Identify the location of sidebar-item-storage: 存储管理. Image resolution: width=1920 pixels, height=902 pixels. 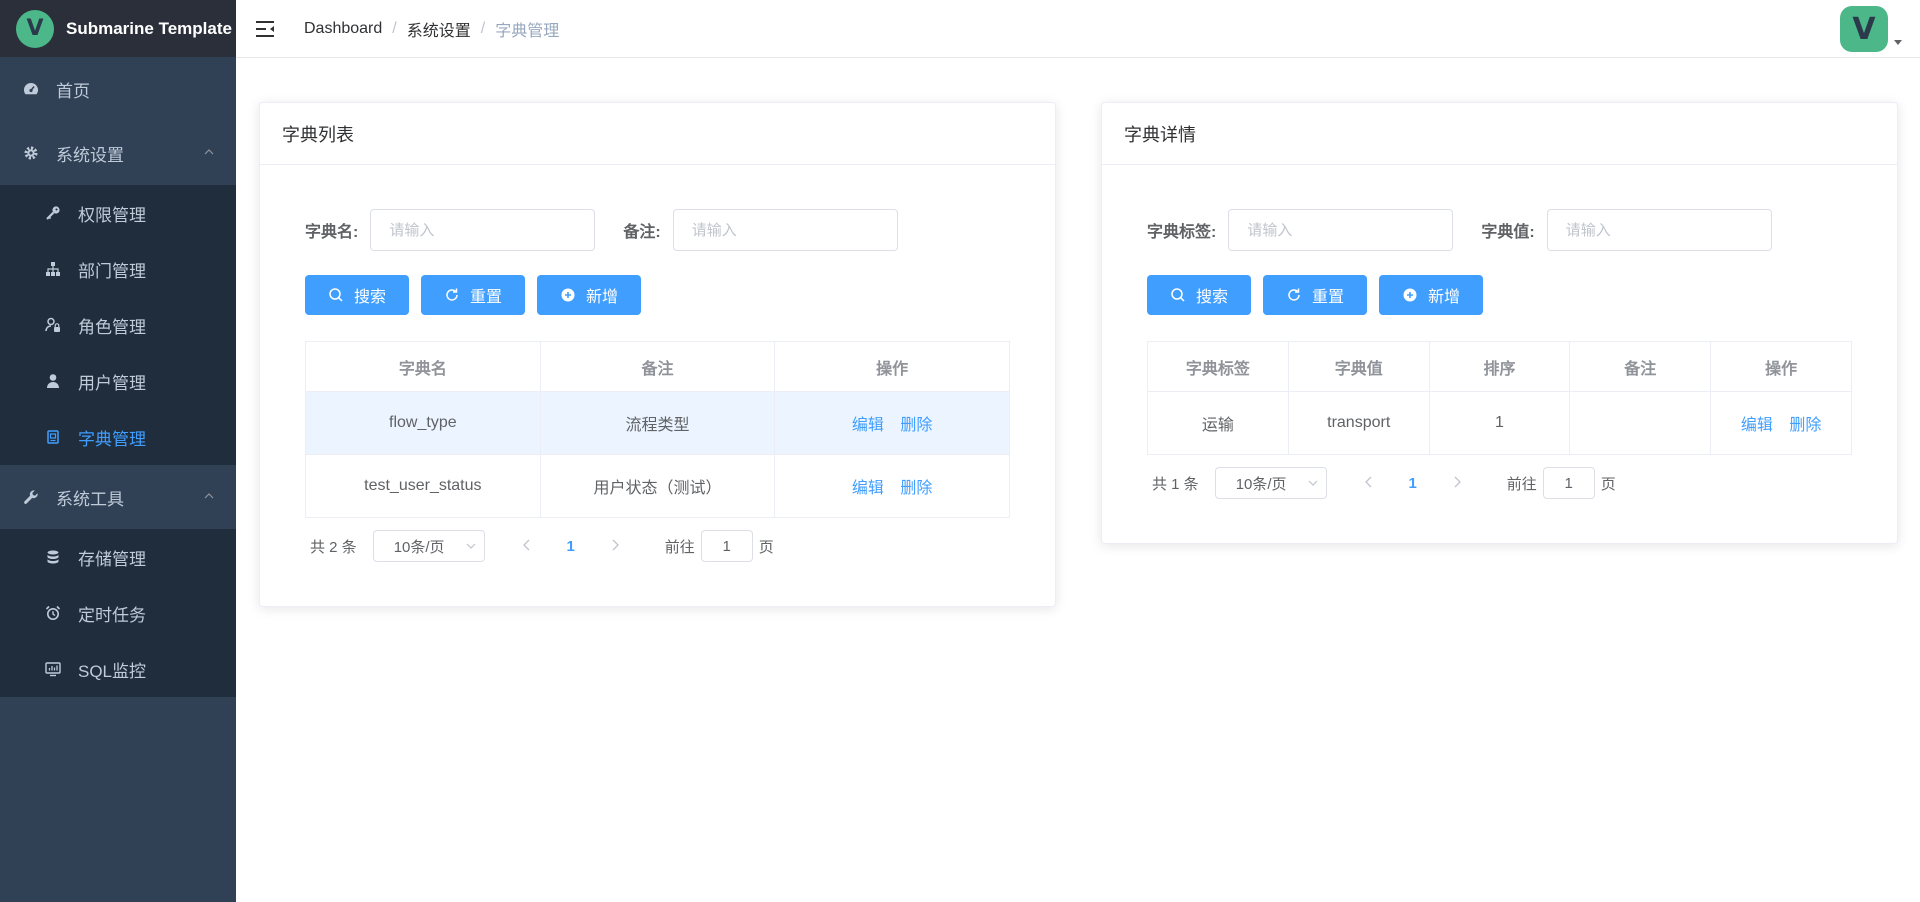
(118, 557).